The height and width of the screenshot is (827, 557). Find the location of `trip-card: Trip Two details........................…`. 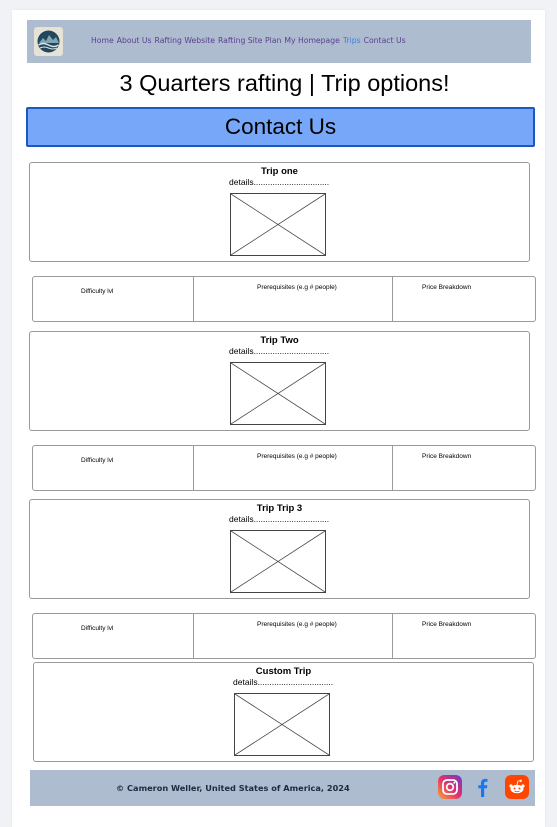

trip-card: Trip Two details........................… is located at coordinates (279, 381).